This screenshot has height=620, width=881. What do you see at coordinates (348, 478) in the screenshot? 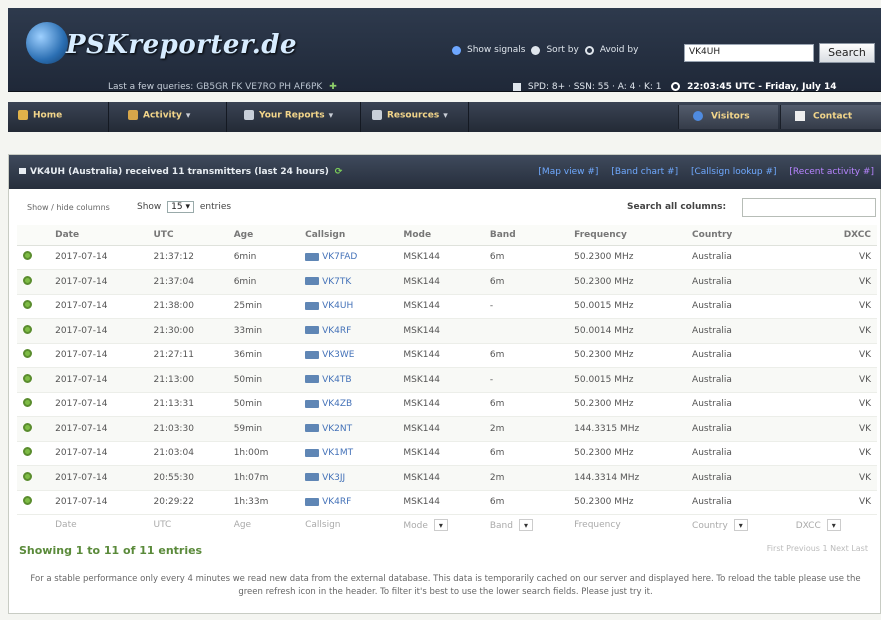
I see `cell-callsign: VK3JJ` at bounding box center [348, 478].